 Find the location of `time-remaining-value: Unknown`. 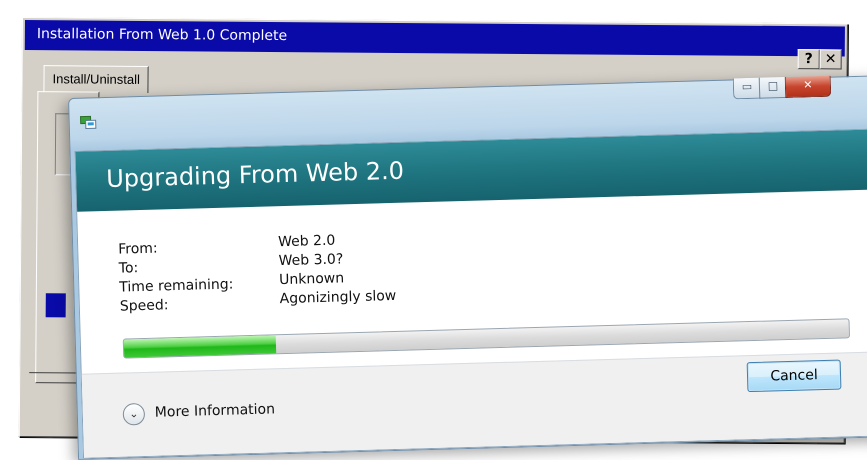

time-remaining-value: Unknown is located at coordinates (311, 279).